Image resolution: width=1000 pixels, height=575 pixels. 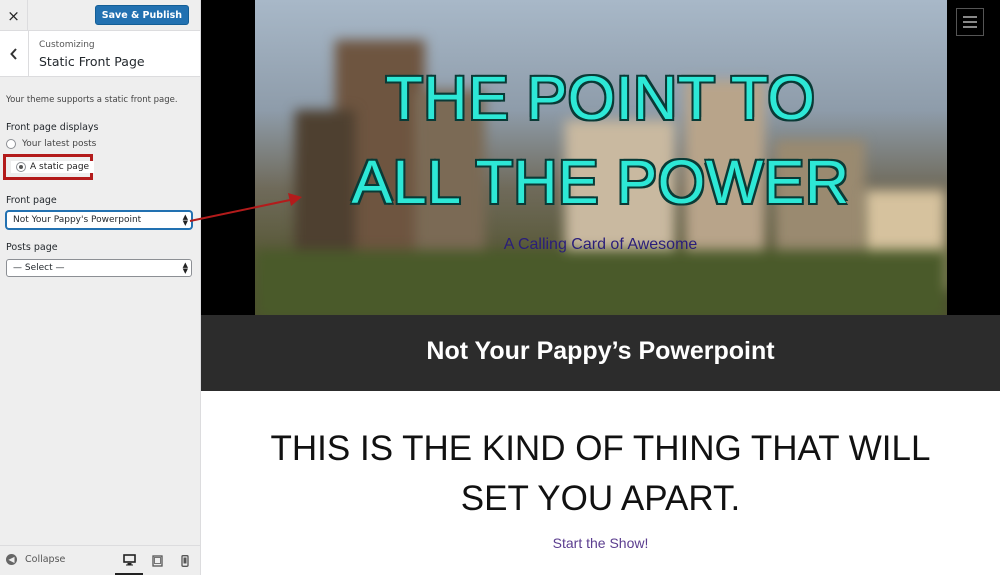 I want to click on collapse-label: Collapse, so click(x=45, y=559).